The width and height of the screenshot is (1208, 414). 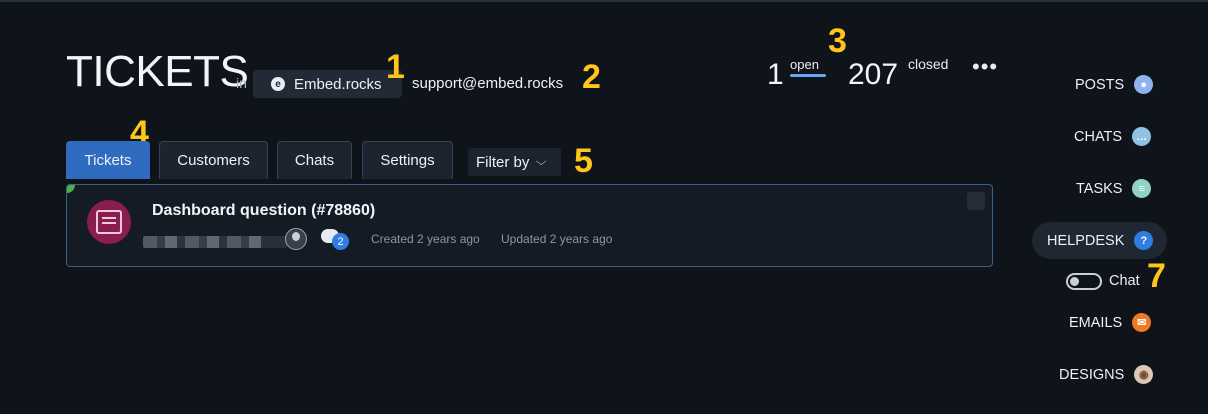 What do you see at coordinates (557, 239) in the screenshot?
I see `updated-timestamp: Updated 2 years ago` at bounding box center [557, 239].